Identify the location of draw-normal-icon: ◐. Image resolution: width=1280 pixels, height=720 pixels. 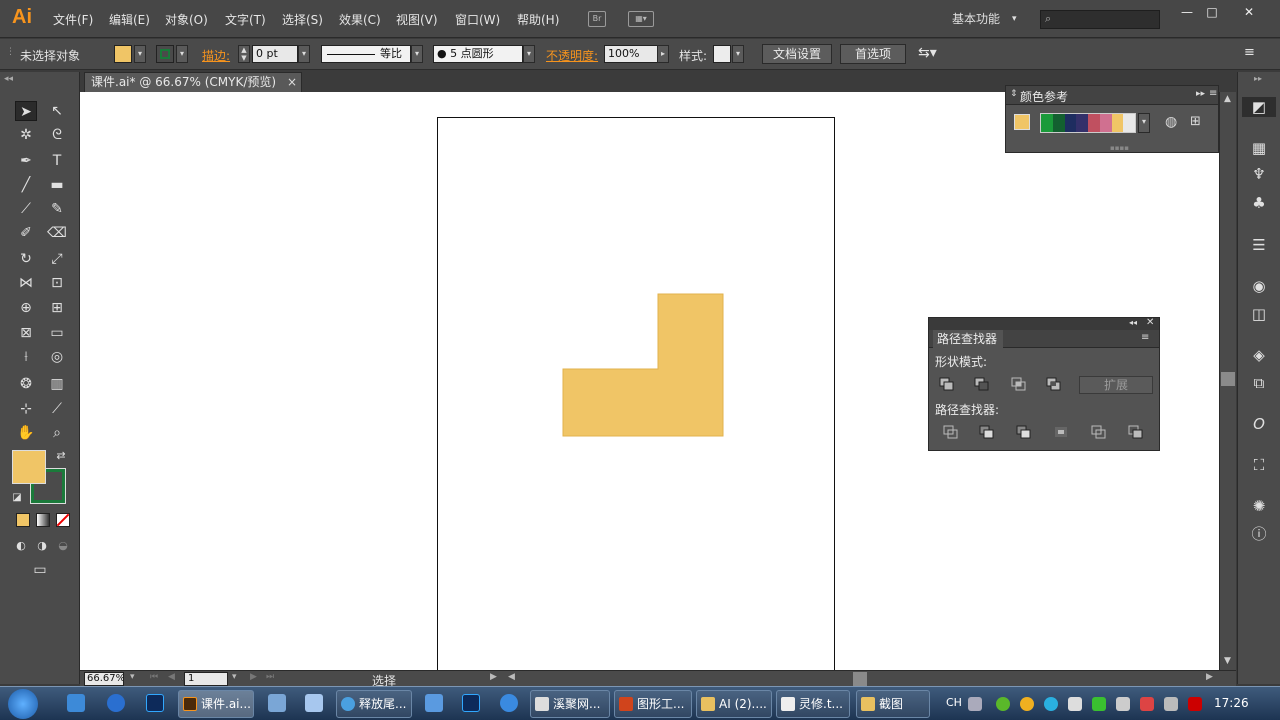
(21, 546).